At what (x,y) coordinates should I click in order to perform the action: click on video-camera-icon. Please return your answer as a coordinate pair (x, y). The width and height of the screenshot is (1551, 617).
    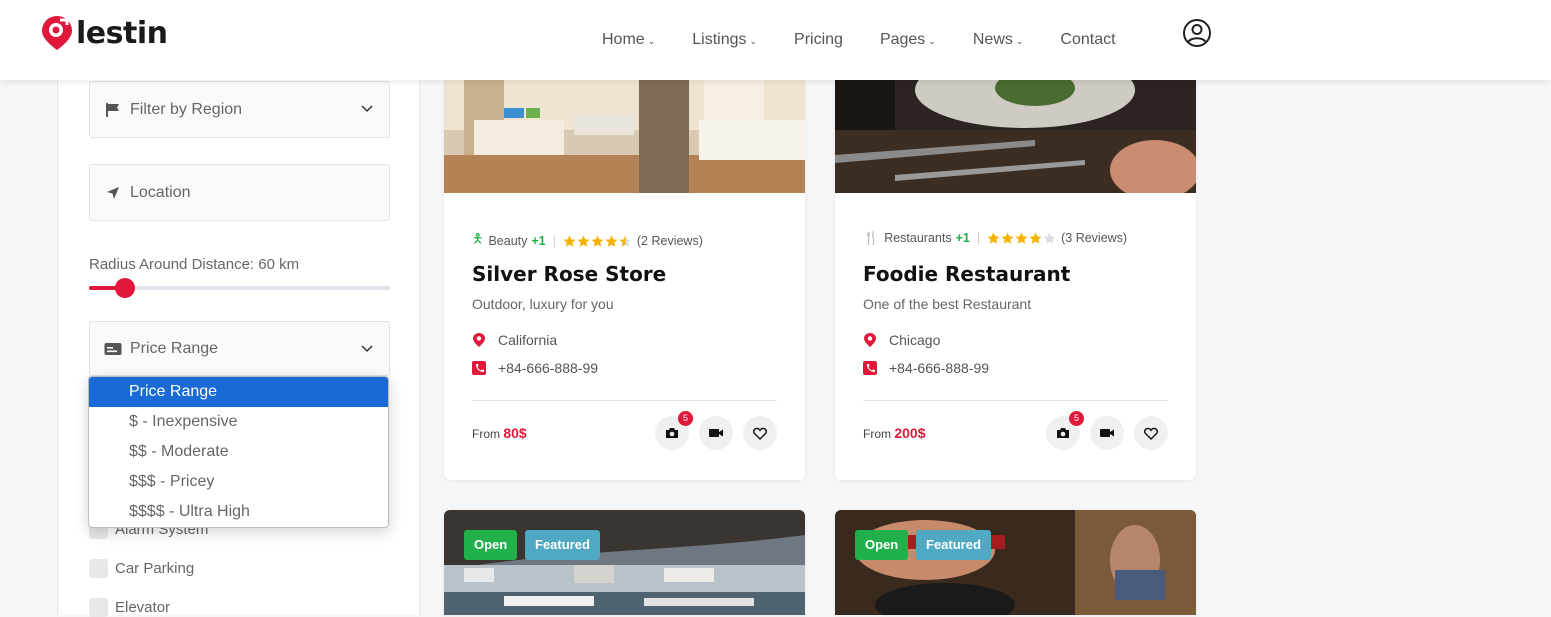
    Looking at the image, I should click on (1107, 433).